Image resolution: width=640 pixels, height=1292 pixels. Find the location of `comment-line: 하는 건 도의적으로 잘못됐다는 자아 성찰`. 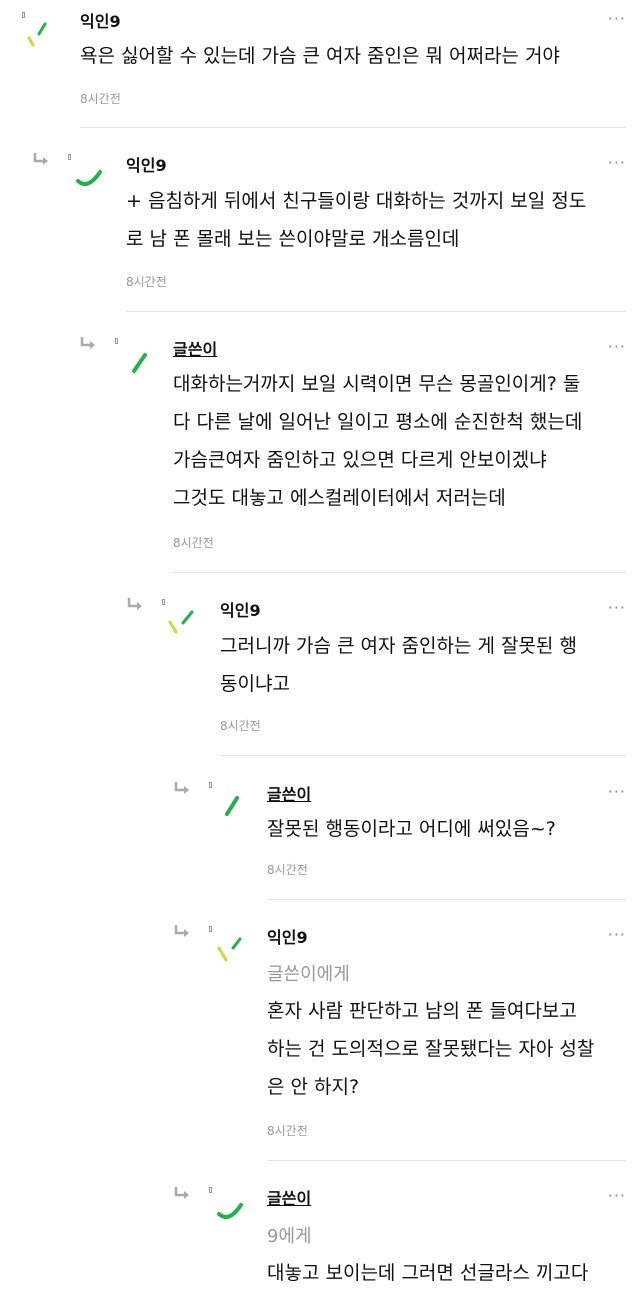

comment-line: 하는 건 도의적으로 잘못됐다는 자아 성찰 is located at coordinates (431, 1049).